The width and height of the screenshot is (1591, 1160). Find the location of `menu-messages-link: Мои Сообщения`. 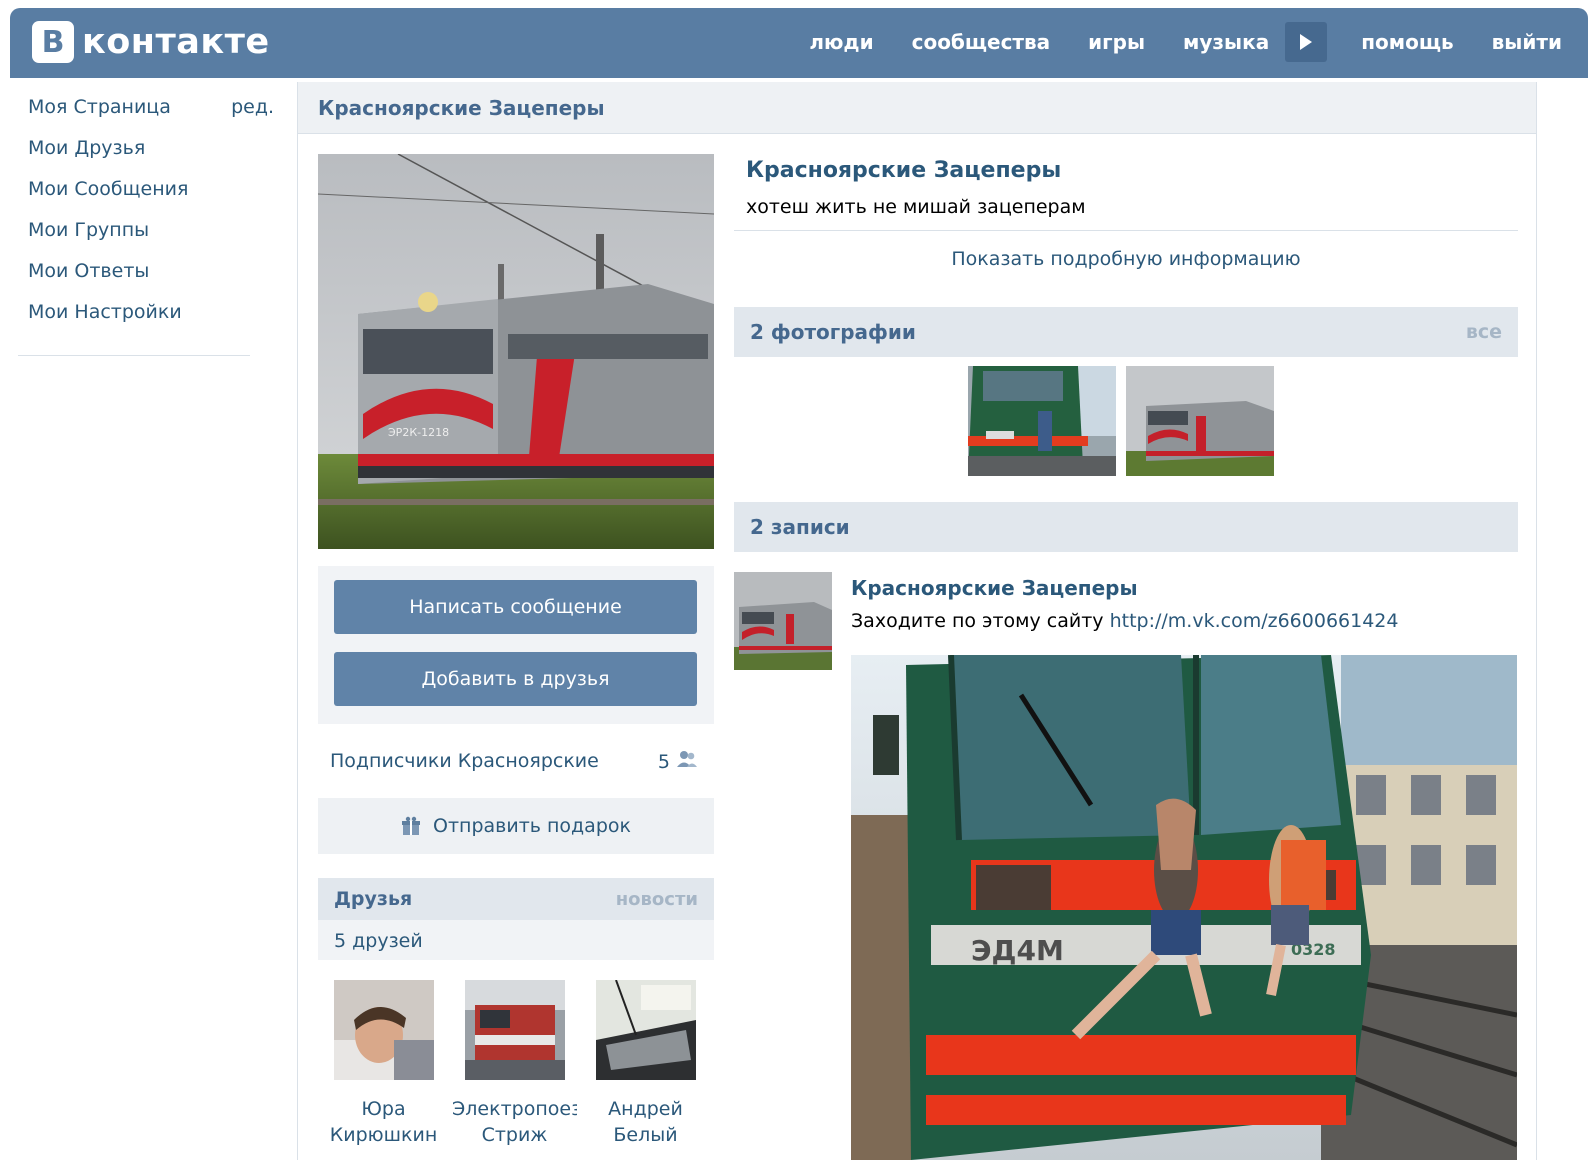

menu-messages-link: Мои Сообщения is located at coordinates (108, 198).